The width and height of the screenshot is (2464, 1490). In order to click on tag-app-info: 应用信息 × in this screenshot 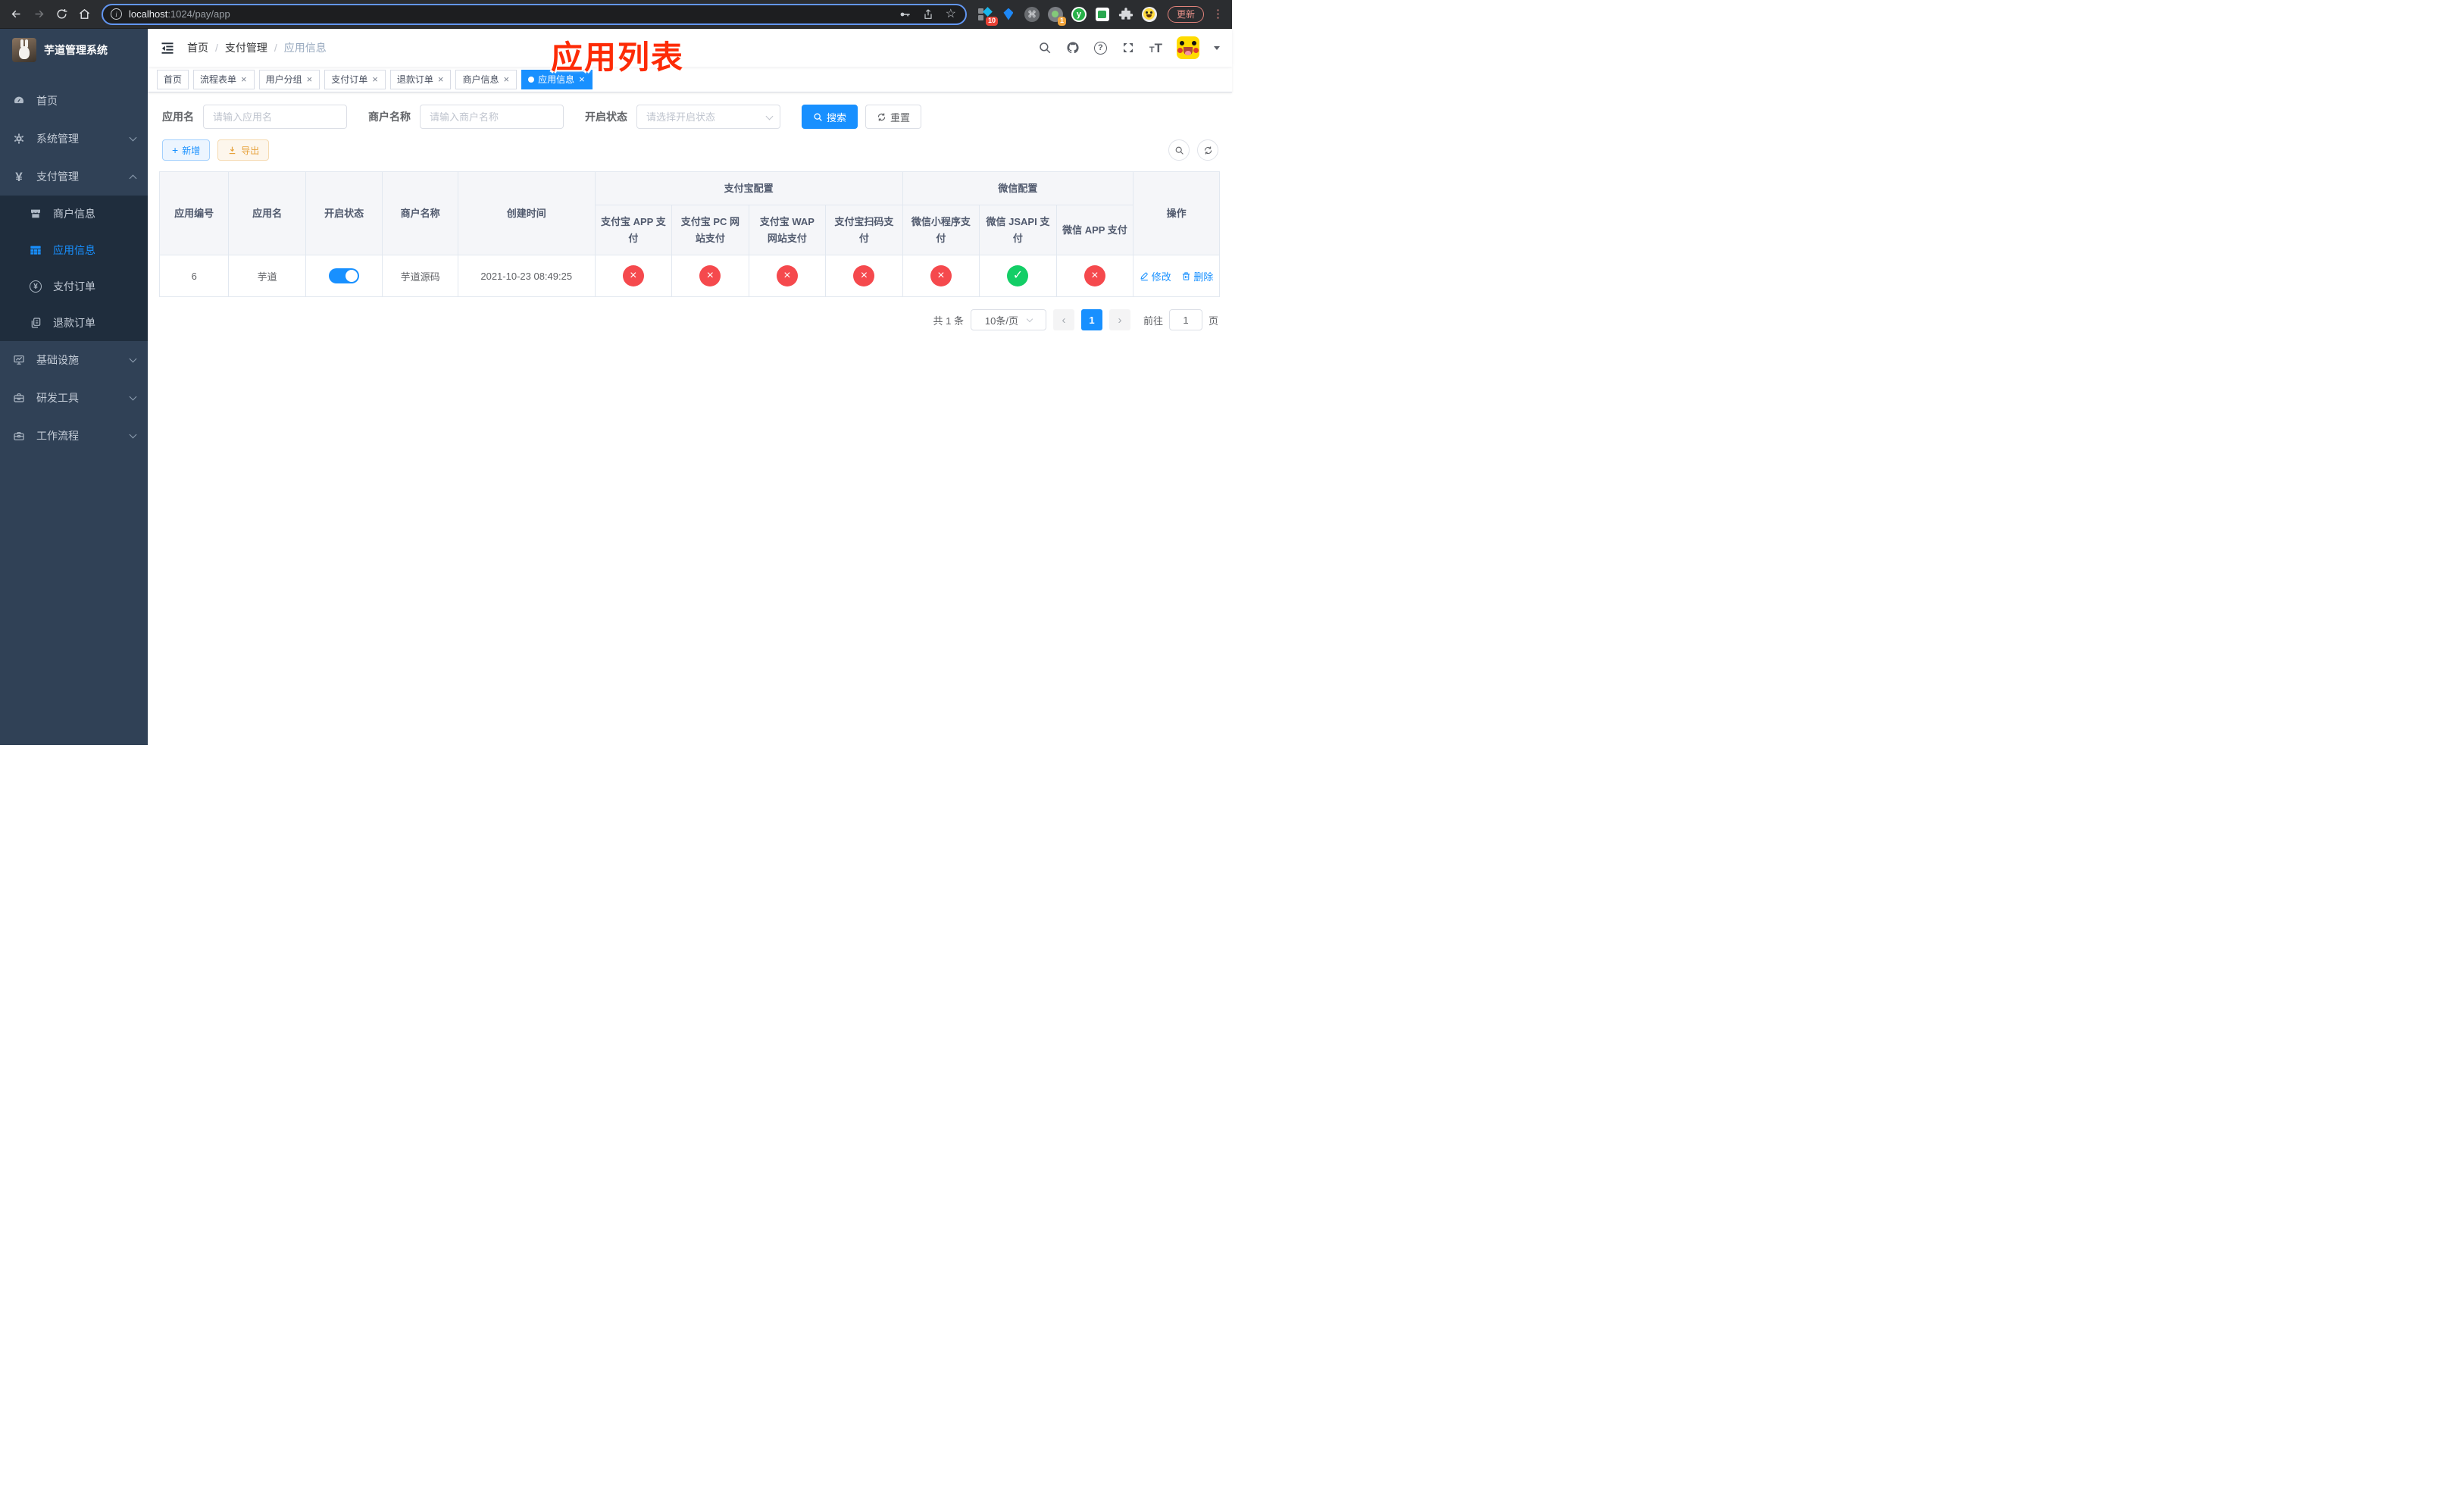, I will do `click(557, 79)`.